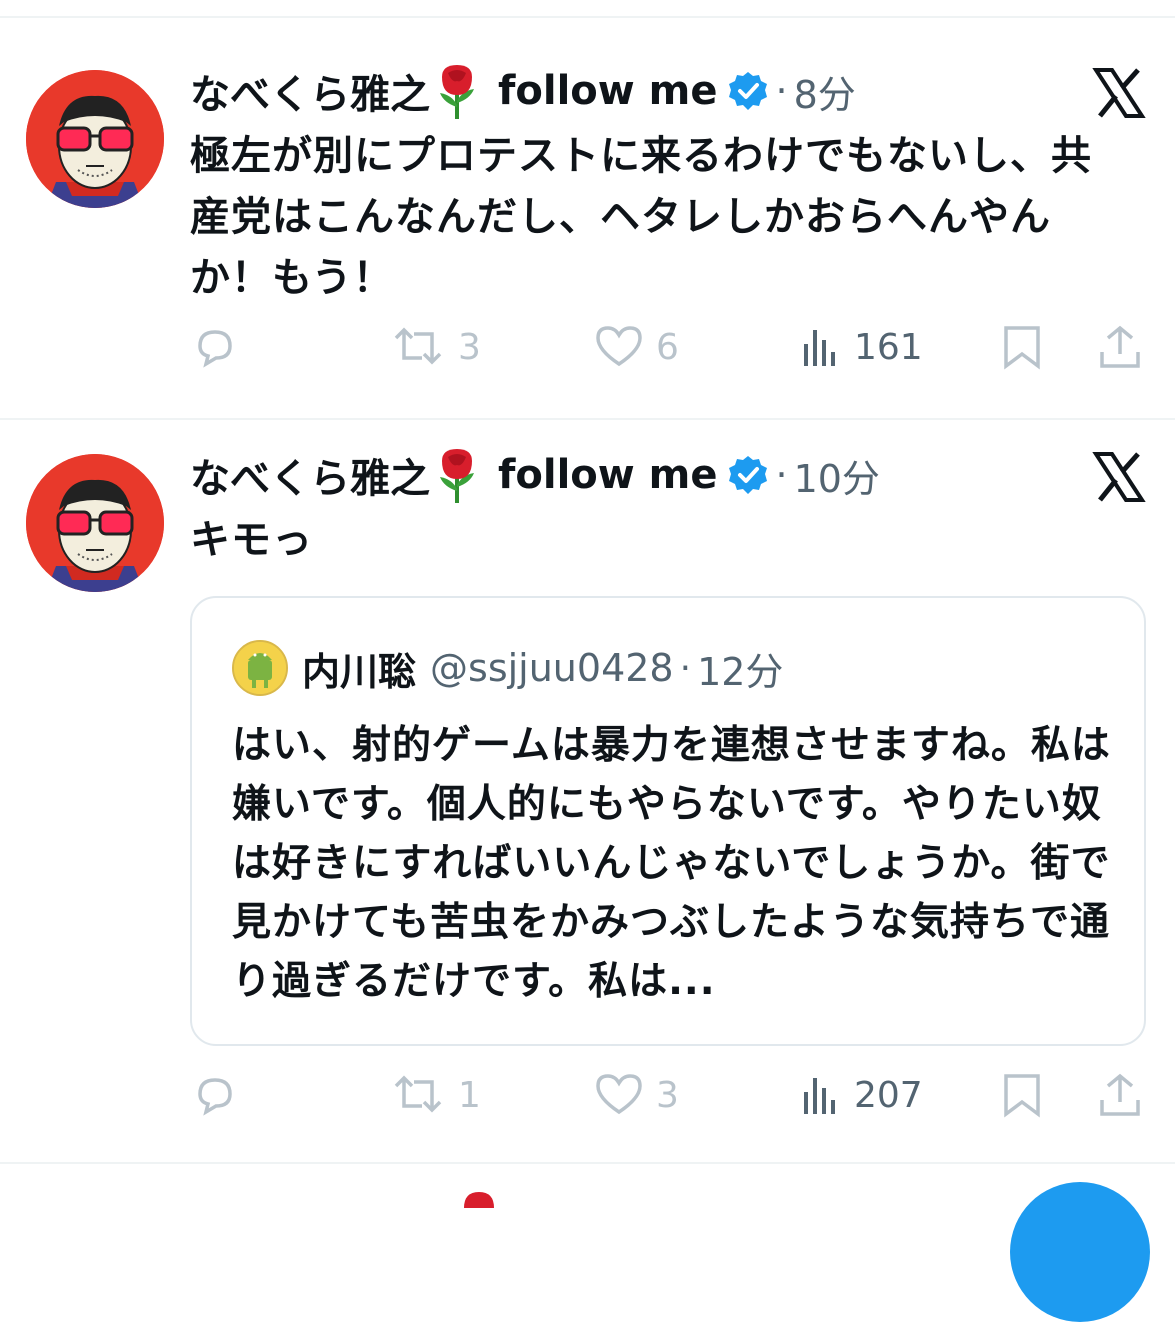 This screenshot has height=1322, width=1175. Describe the element at coordinates (1080, 1252) in the screenshot. I see `compose-fab-button` at that location.